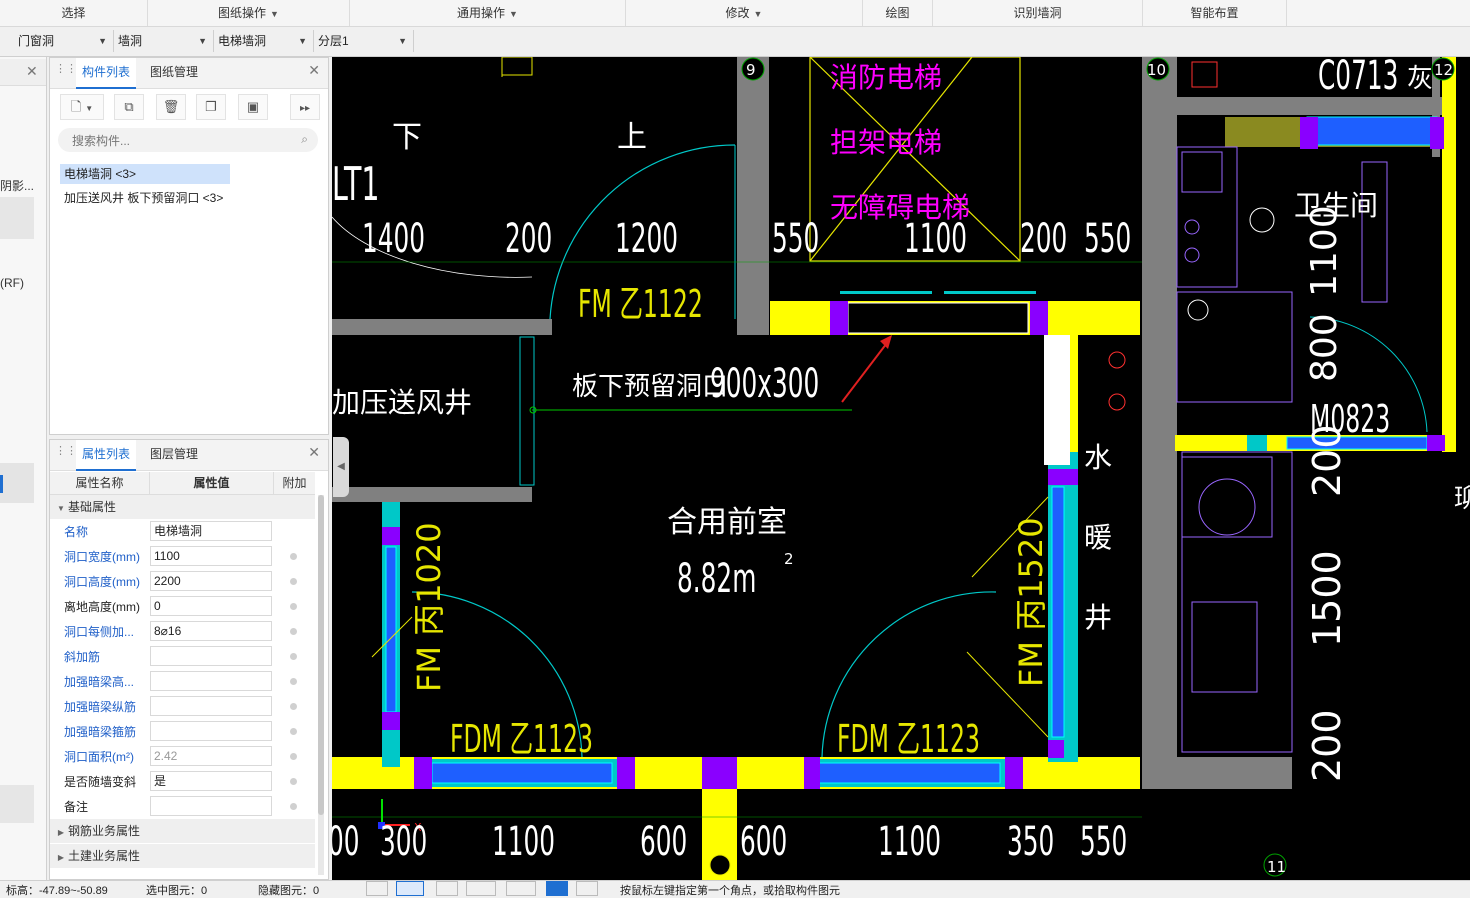 The image size is (1470, 898). I want to click on collapse-panel-button: ◀, so click(341, 467).